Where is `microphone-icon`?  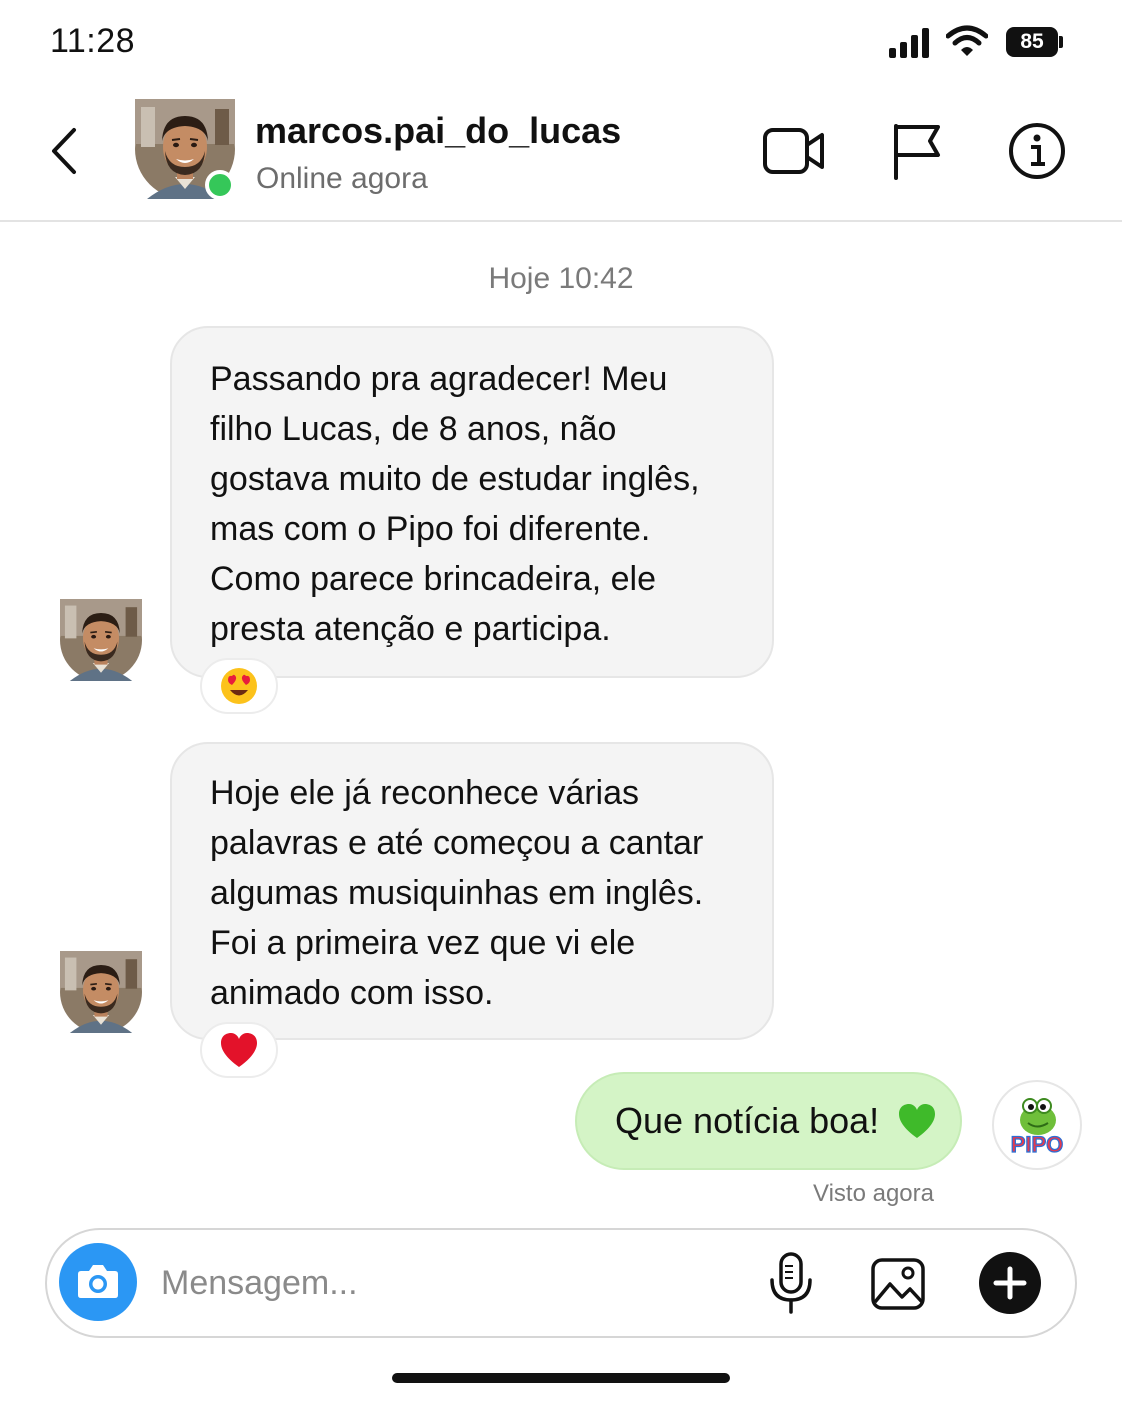
microphone-icon is located at coordinates (791, 1283).